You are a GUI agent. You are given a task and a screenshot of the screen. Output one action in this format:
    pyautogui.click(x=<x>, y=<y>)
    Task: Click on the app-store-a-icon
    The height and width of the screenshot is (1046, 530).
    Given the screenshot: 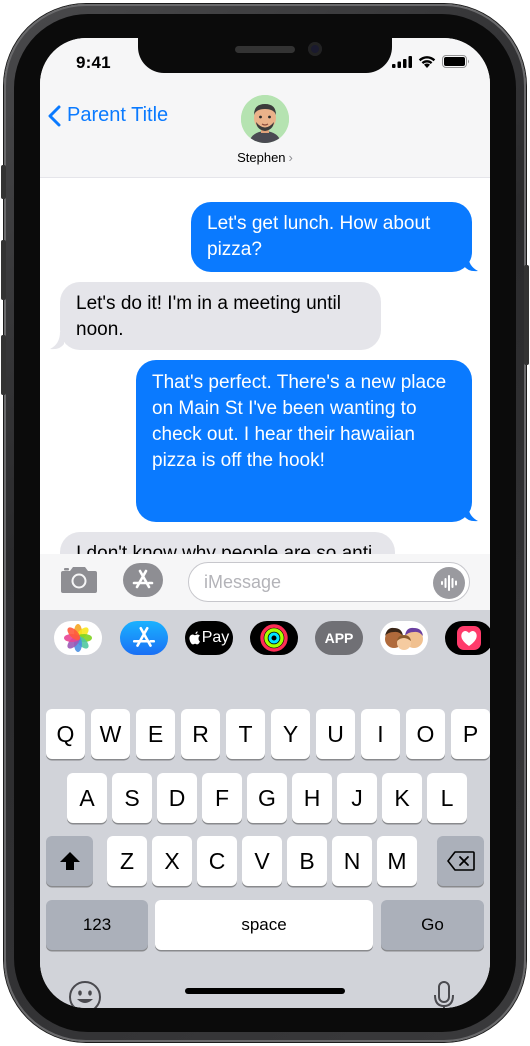 What is the action you would take?
    pyautogui.click(x=144, y=636)
    